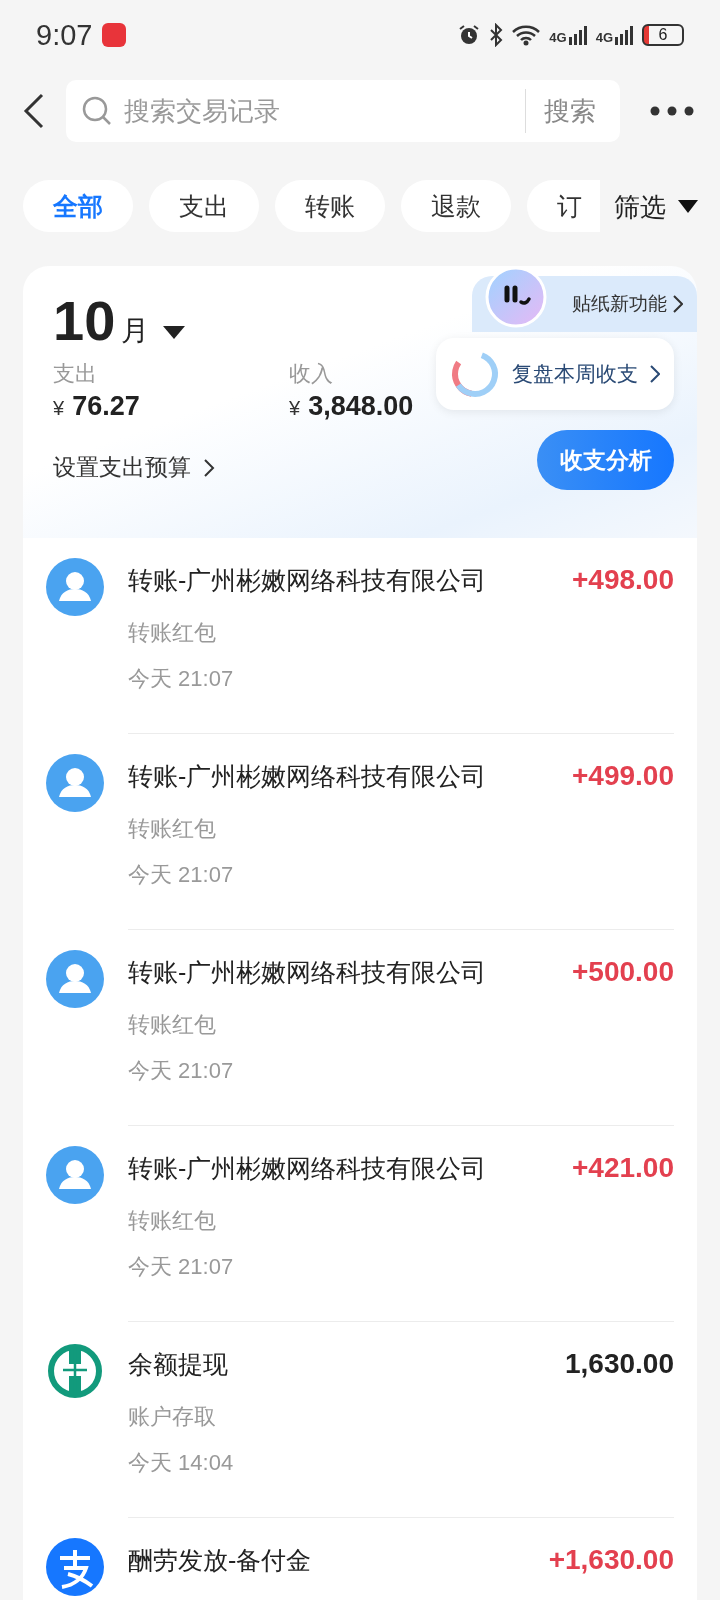 This screenshot has width=720, height=1600. Describe the element at coordinates (526, 35) in the screenshot. I see `wifi-icon` at that location.